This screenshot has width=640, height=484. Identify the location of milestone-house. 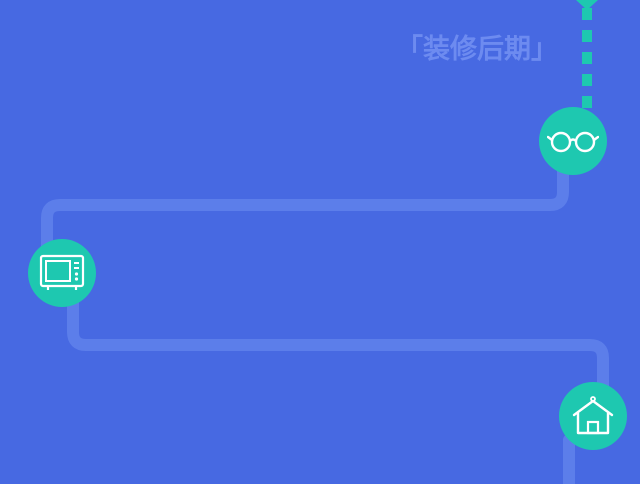
(593, 416).